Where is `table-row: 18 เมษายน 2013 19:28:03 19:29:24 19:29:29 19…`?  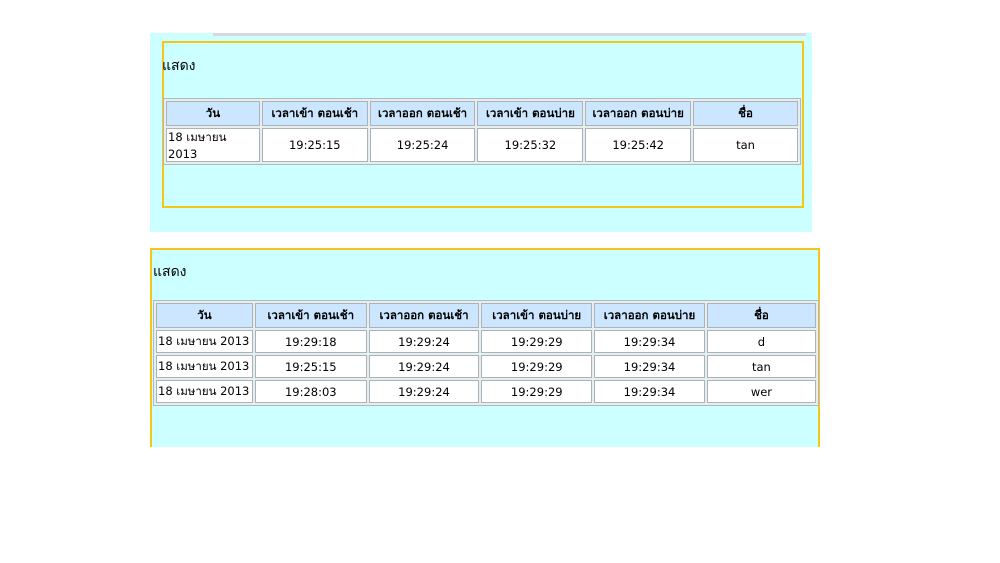
table-row: 18 เมษายน 2013 19:28:03 19:29:24 19:29:29 19… is located at coordinates (486, 391).